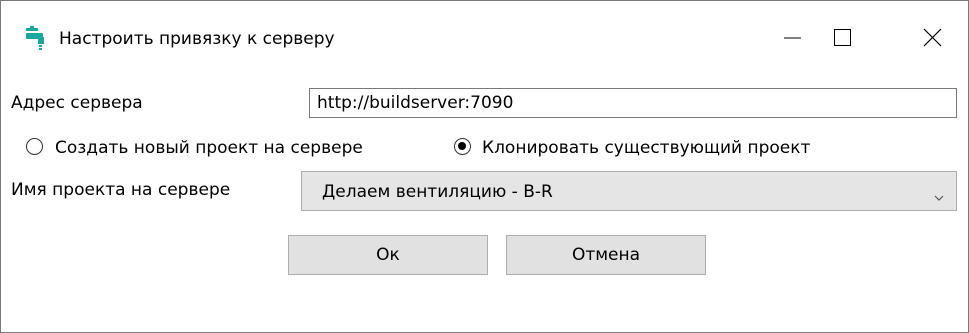  I want to click on chevron-down-icon, so click(939, 197).